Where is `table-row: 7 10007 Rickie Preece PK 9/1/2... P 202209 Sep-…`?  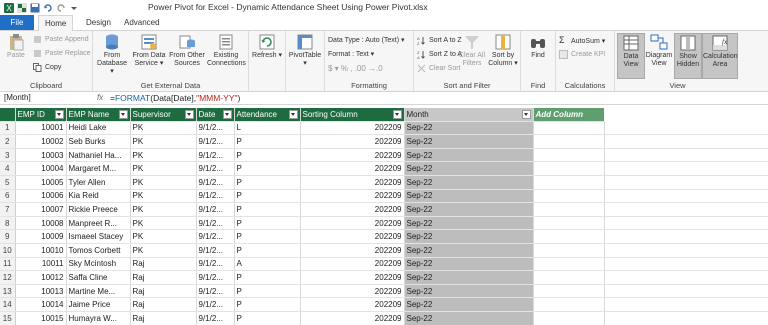 table-row: 7 10007 Rickie Preece PK 9/1/2... P 202209 Sep-… is located at coordinates (384, 209).